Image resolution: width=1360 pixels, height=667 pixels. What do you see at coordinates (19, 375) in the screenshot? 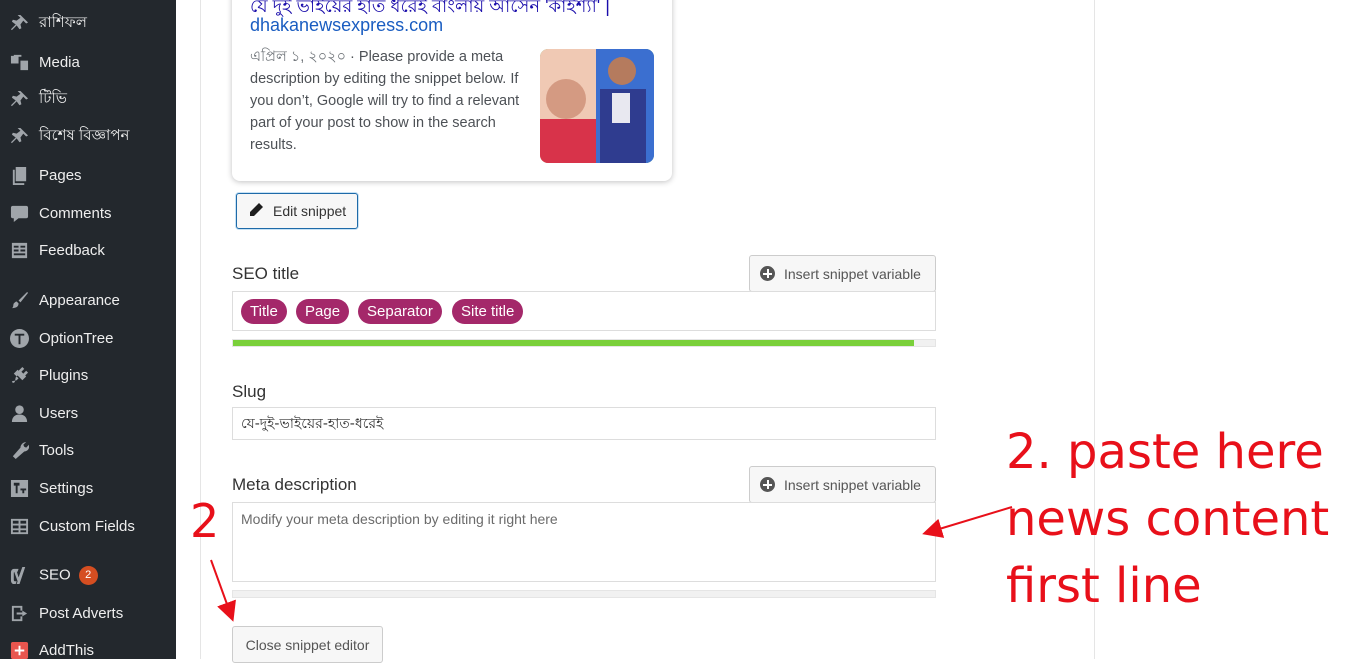
I see `plugin-icon` at bounding box center [19, 375].